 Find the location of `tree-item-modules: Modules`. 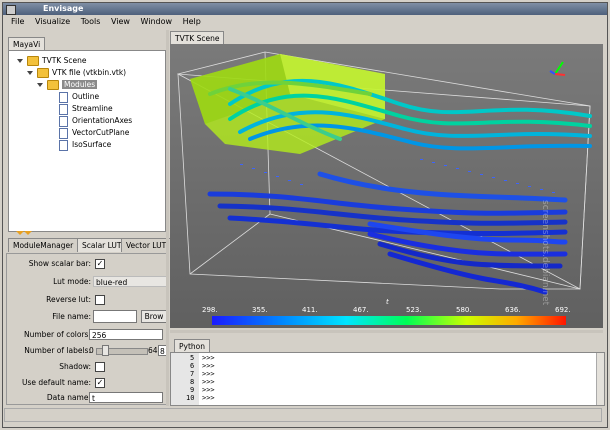

tree-item-modules: Modules is located at coordinates (67, 84).